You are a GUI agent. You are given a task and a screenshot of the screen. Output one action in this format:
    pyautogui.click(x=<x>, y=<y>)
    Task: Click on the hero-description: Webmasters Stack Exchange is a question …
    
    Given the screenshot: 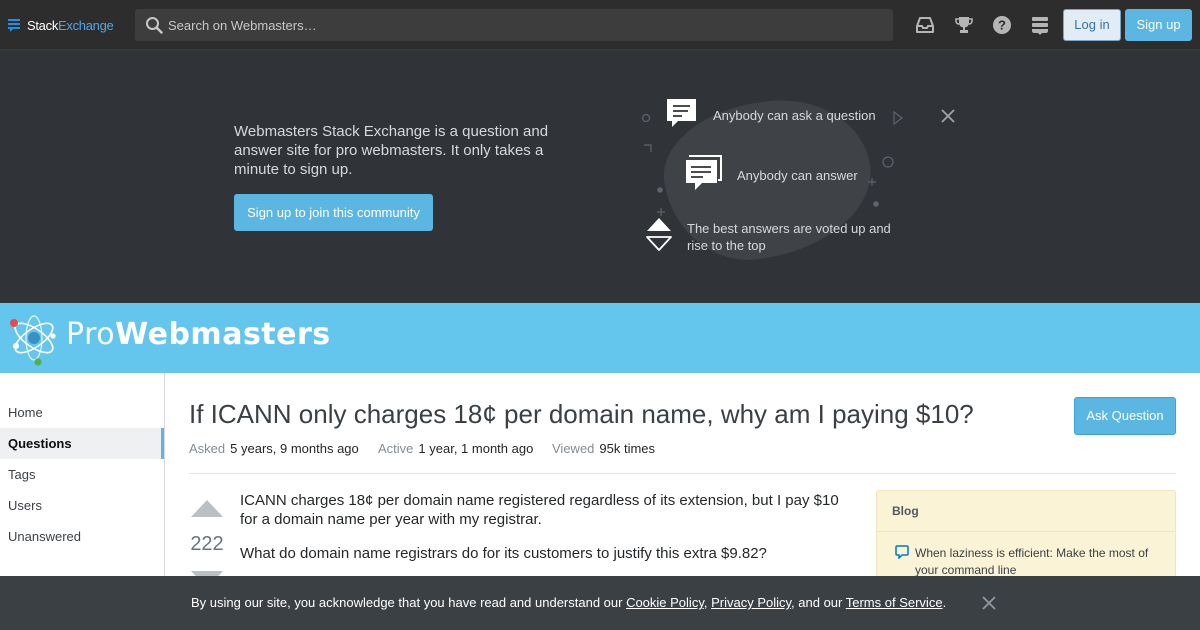 What is the action you would take?
    pyautogui.click(x=391, y=150)
    